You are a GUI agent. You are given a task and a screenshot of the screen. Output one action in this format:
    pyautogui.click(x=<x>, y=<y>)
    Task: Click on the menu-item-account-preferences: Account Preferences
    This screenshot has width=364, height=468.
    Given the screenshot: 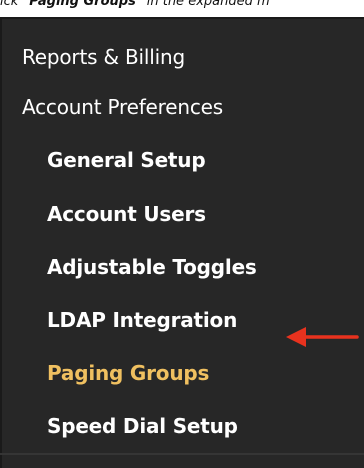 What is the action you would take?
    pyautogui.click(x=122, y=107)
    